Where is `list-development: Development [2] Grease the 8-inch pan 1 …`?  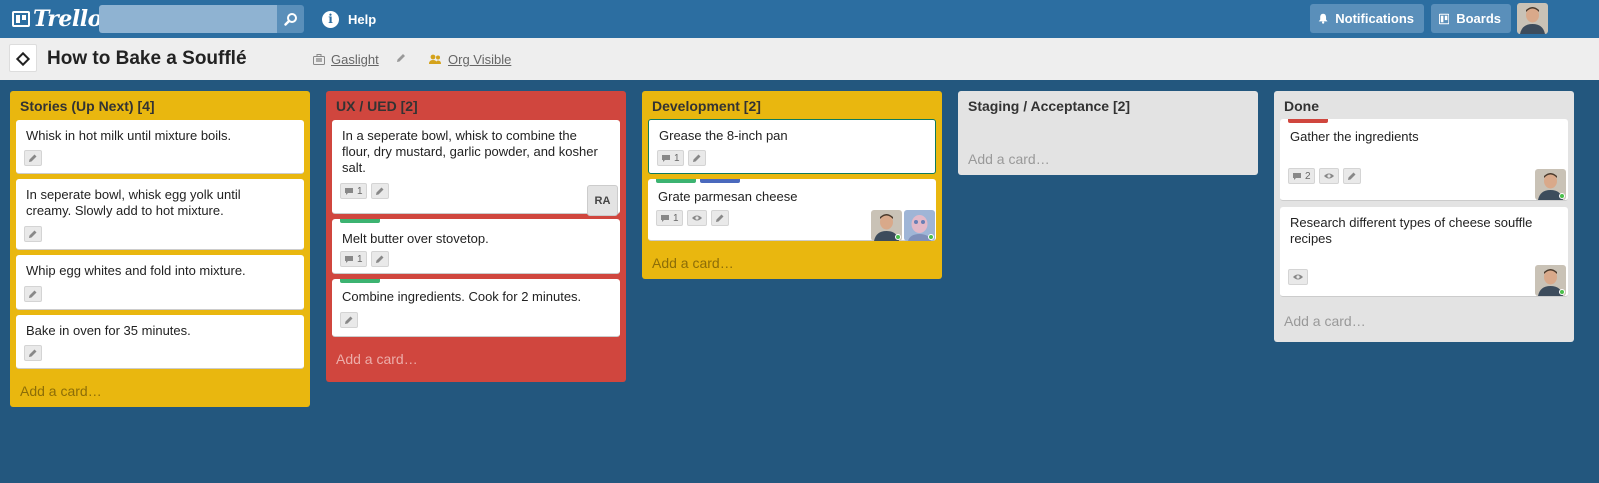 list-development: Development [2] Grease the 8-inch pan 1 … is located at coordinates (792, 185).